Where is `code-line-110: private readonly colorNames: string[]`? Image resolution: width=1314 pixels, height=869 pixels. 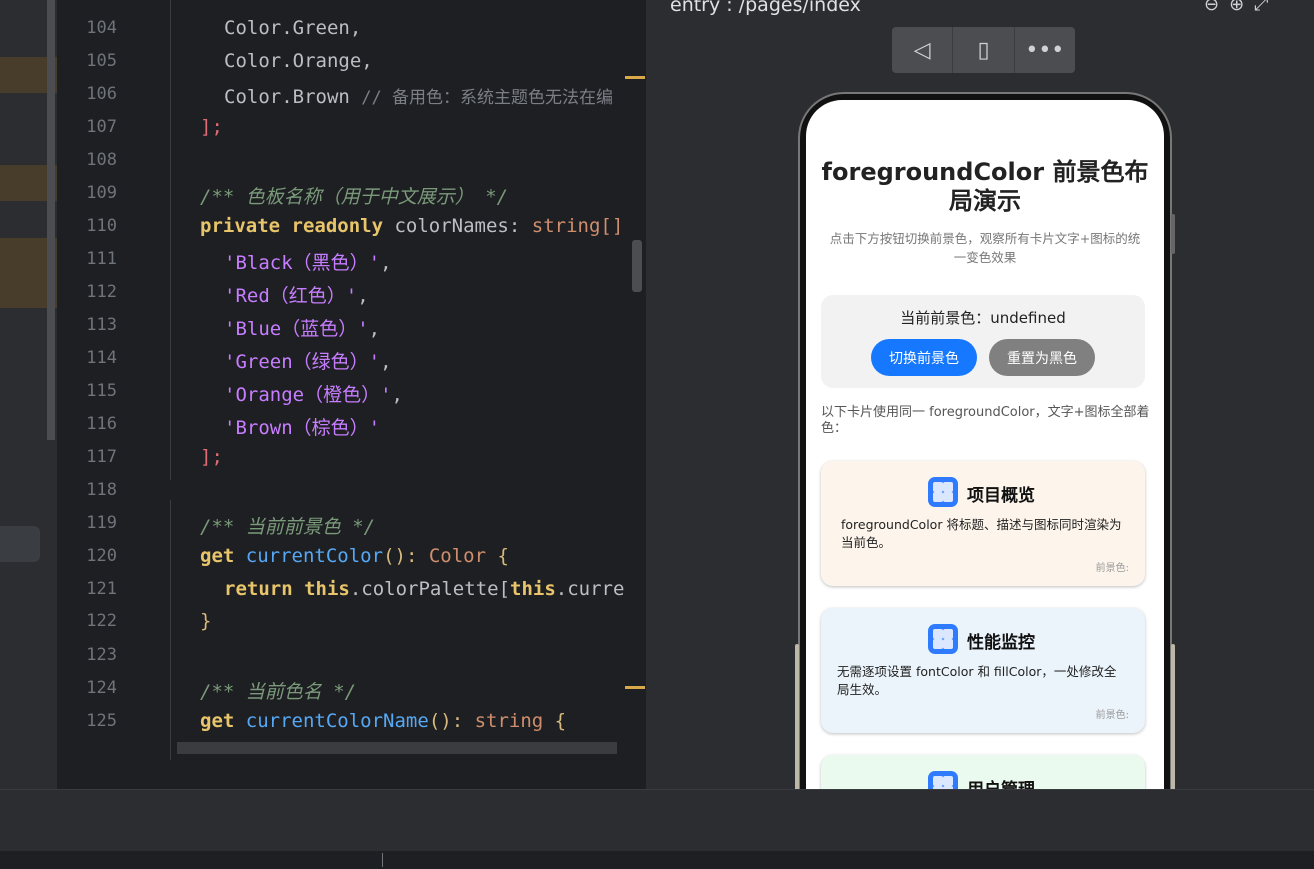
code-line-110: private readonly colorNames: string[] is located at coordinates (412, 226).